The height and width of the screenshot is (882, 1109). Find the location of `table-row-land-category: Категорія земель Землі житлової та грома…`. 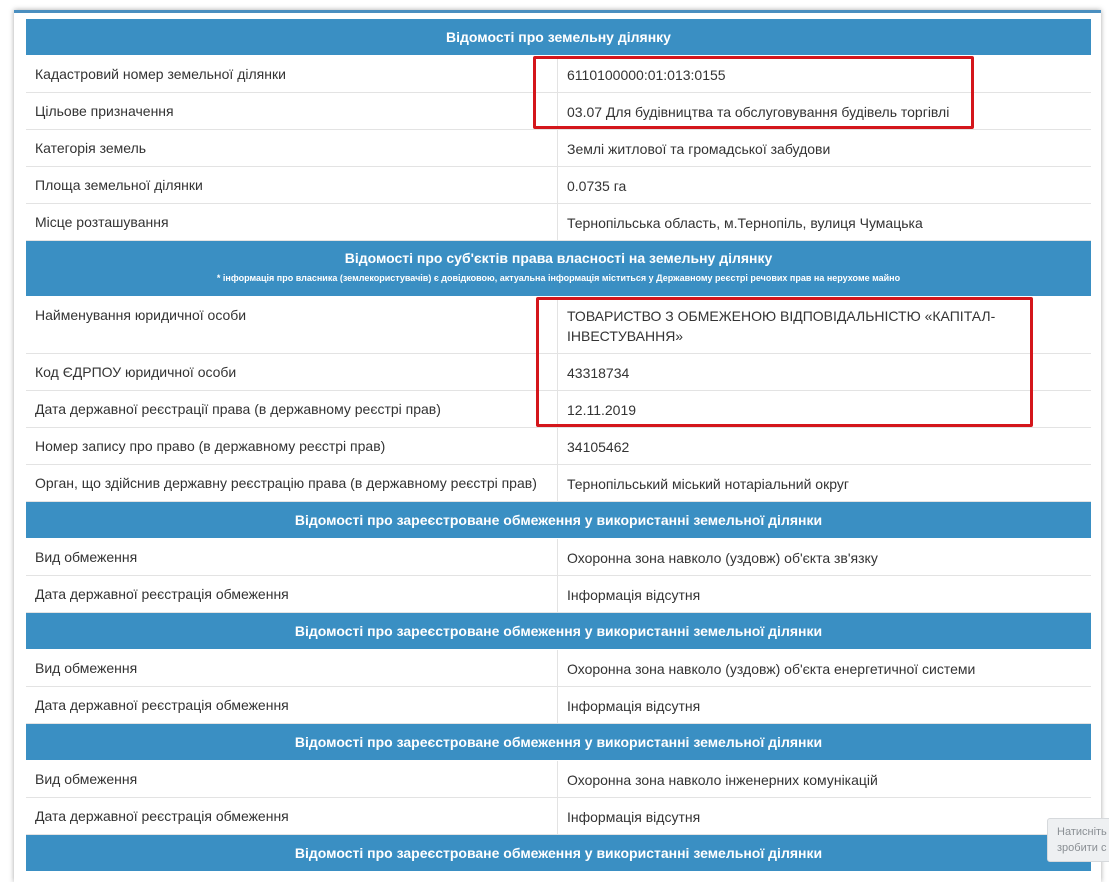

table-row-land-category: Категорія земель Землі житлової та грома… is located at coordinates (558, 148).